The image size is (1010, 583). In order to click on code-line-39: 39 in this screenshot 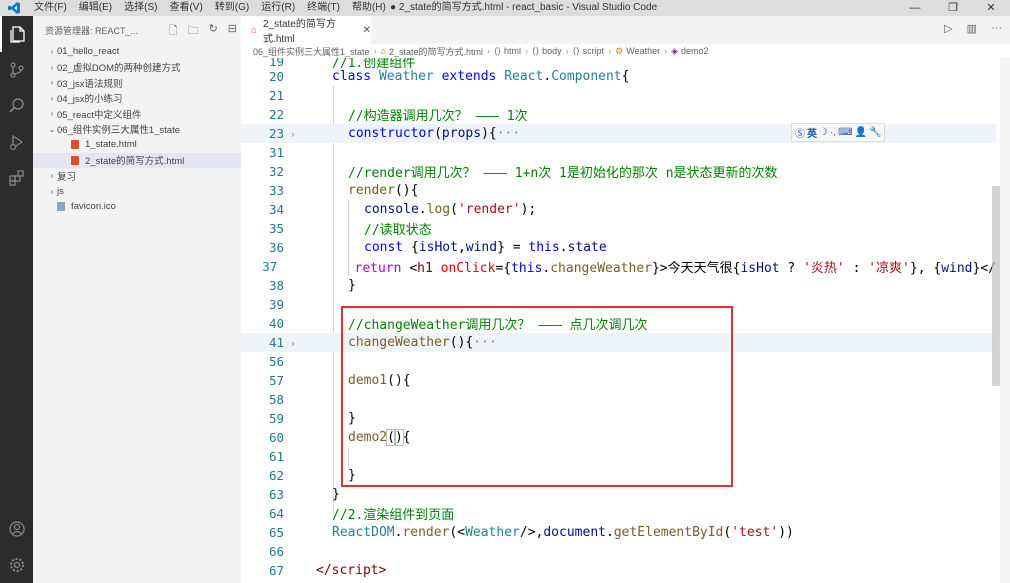, I will do `click(618, 304)`.